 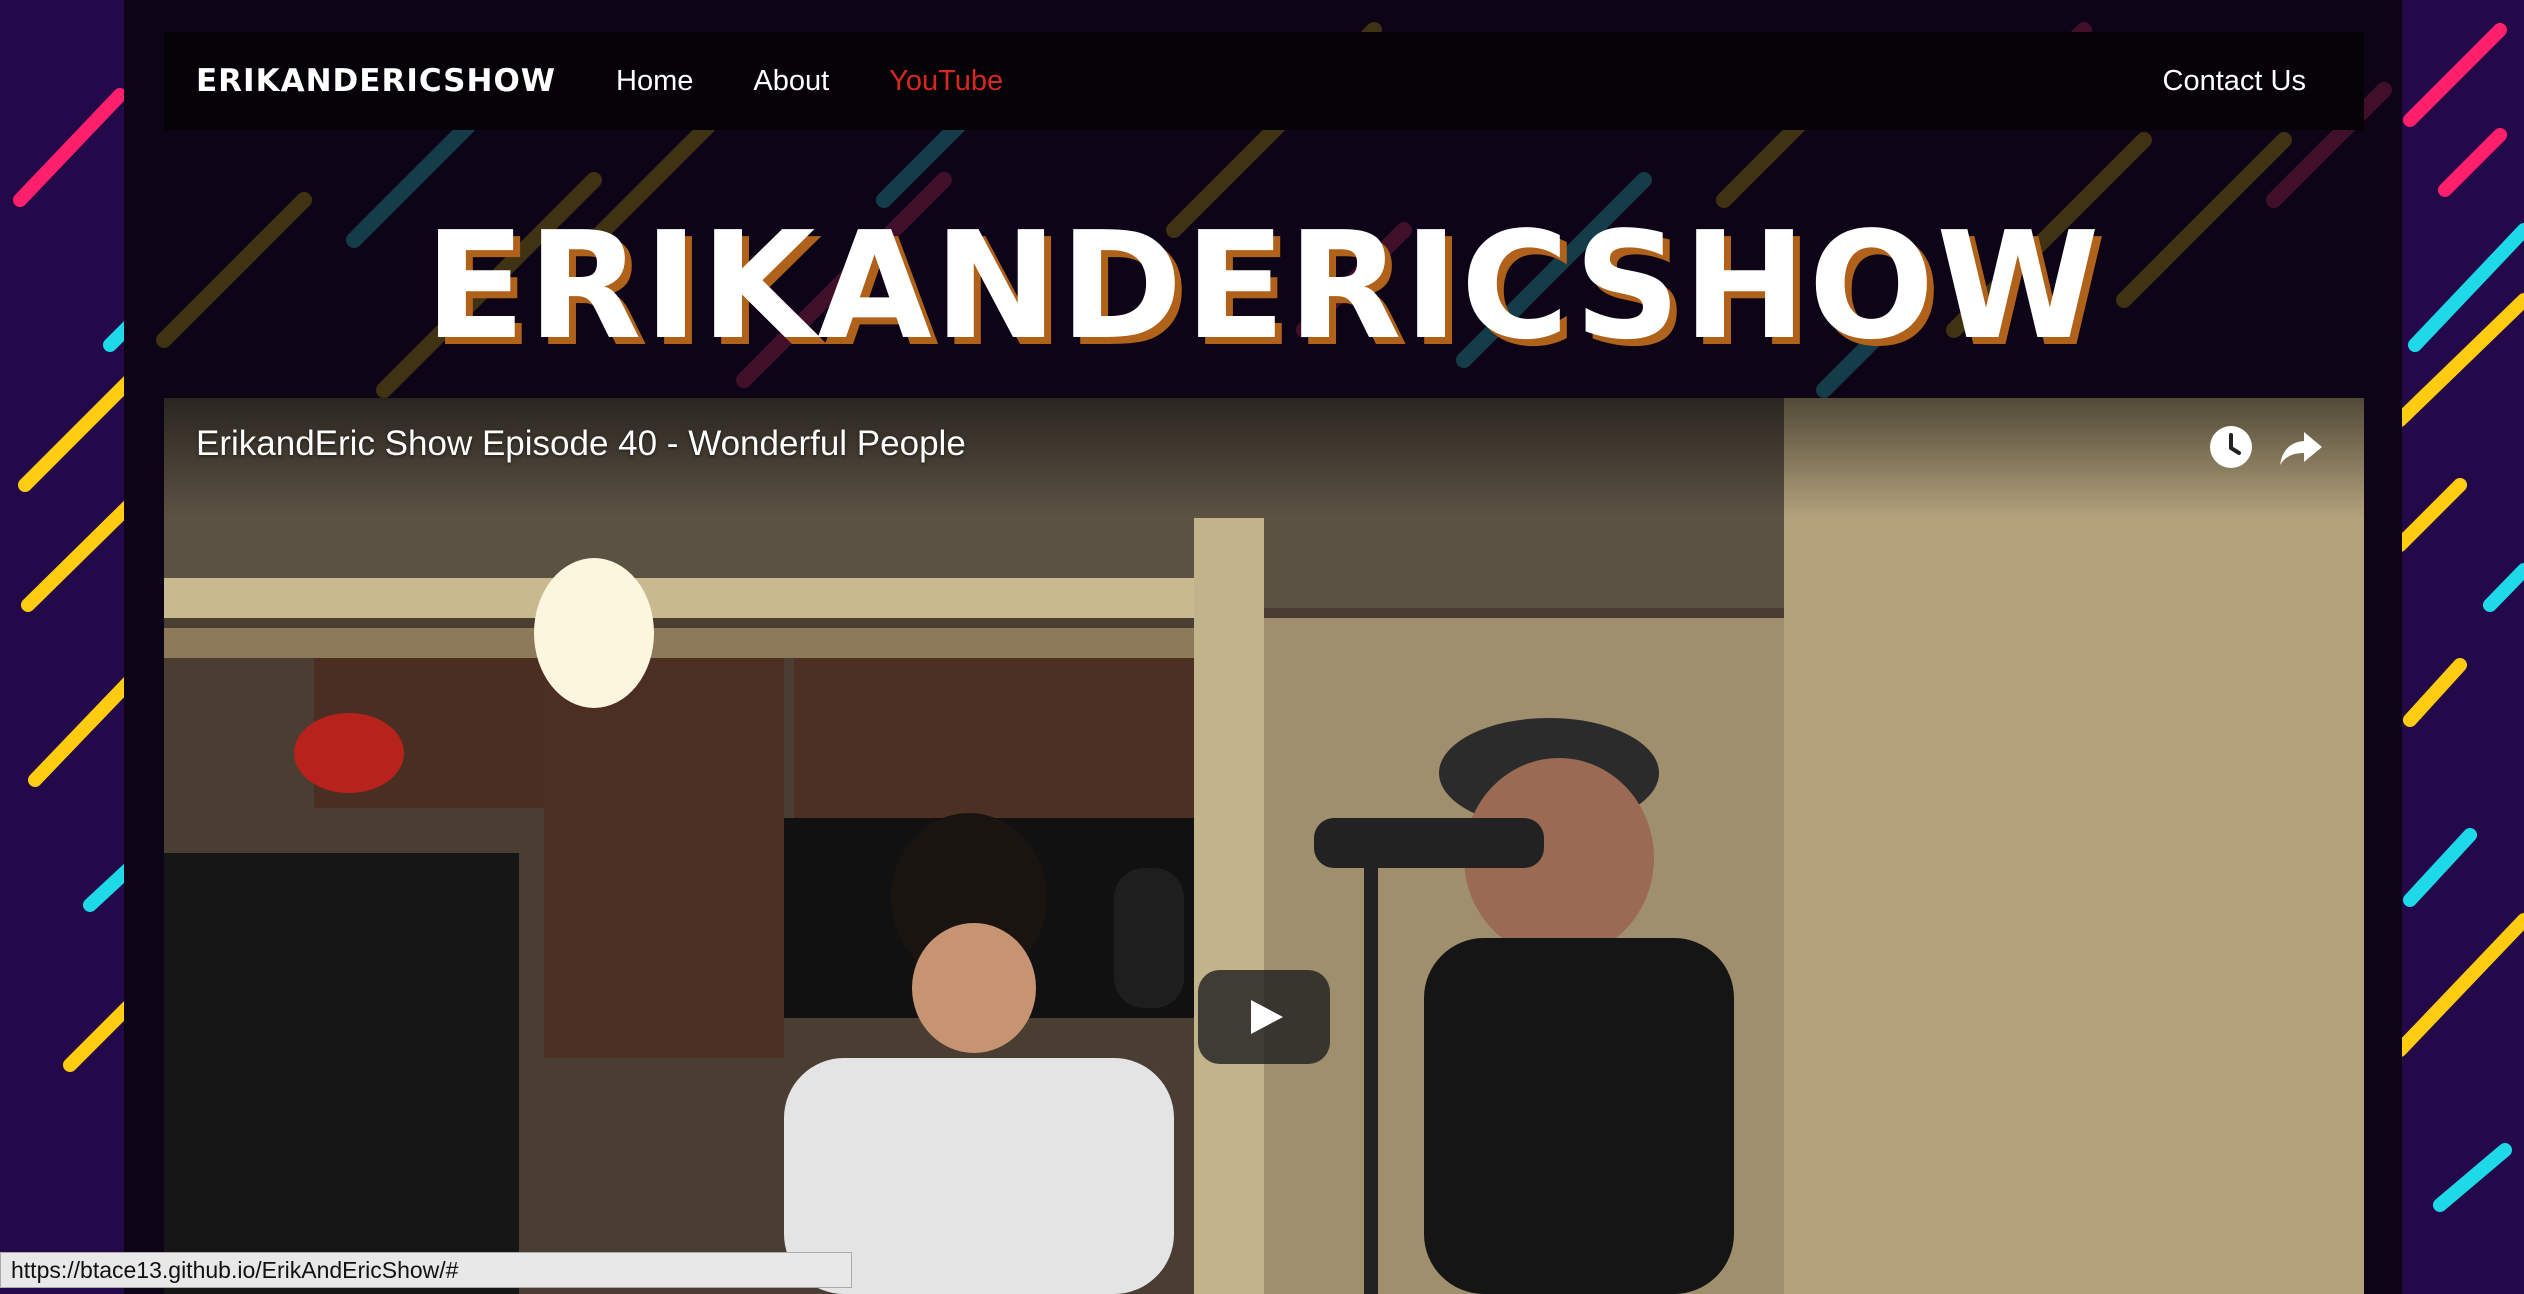 What do you see at coordinates (376, 81) in the screenshot?
I see `brand-logo: ERIKANDERICSHOW` at bounding box center [376, 81].